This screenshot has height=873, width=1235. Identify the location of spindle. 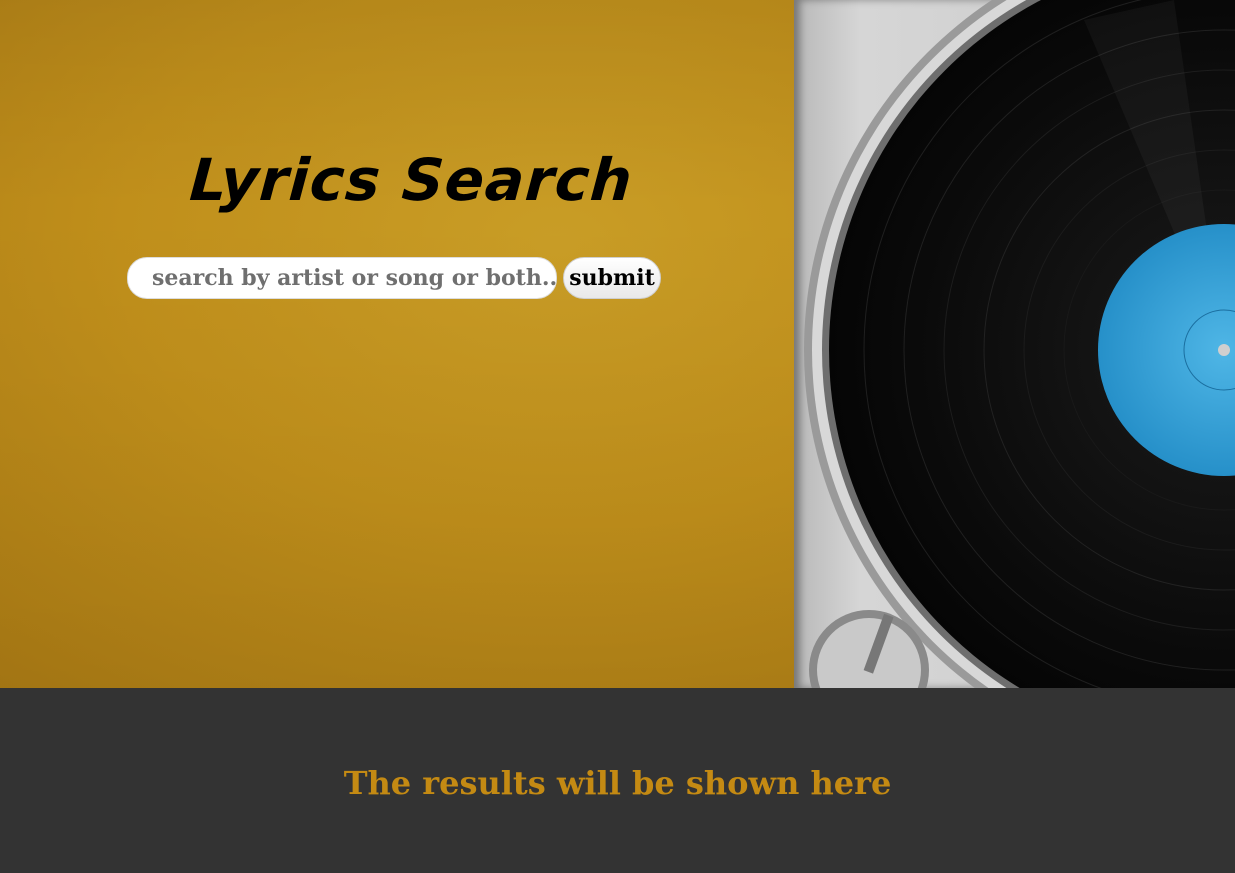
(1224, 350).